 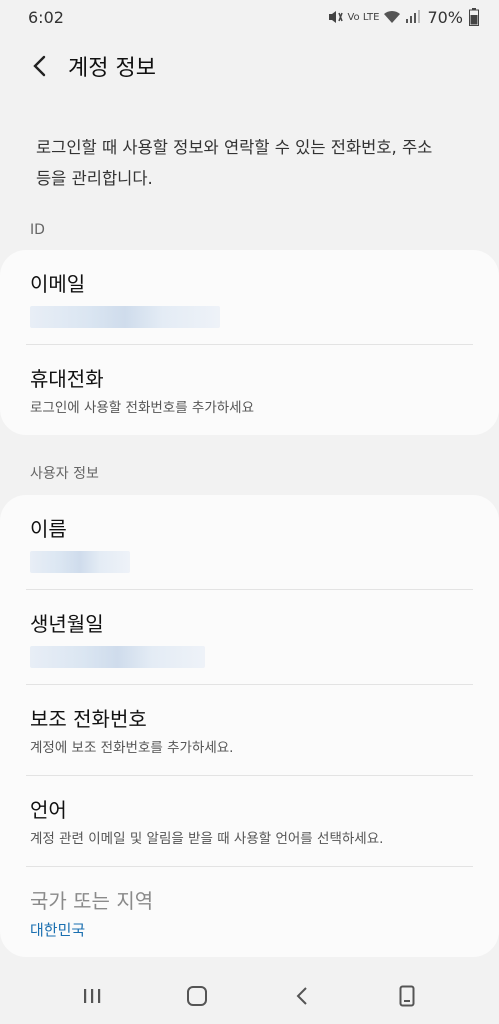 What do you see at coordinates (392, 16) in the screenshot?
I see `wifi-icon` at bounding box center [392, 16].